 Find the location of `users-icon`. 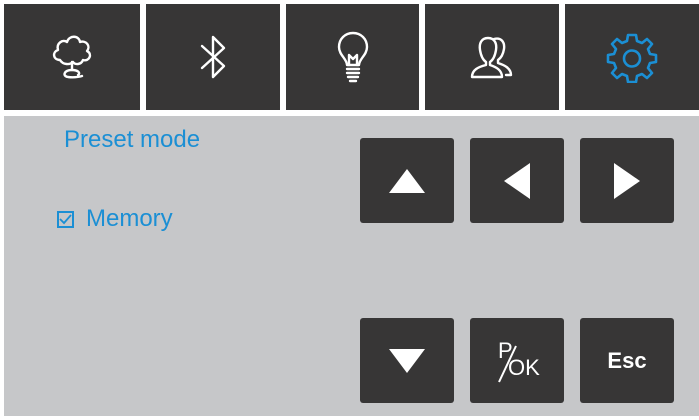

users-icon is located at coordinates (491, 57).